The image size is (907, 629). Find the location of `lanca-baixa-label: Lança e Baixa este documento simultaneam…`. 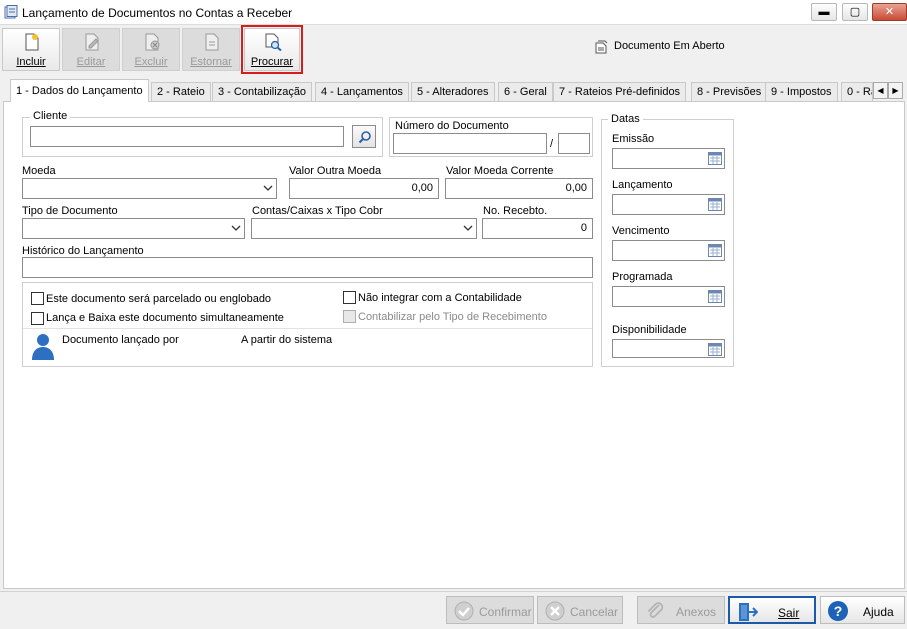

lanca-baixa-label: Lança e Baixa este documento simultaneam… is located at coordinates (165, 318).